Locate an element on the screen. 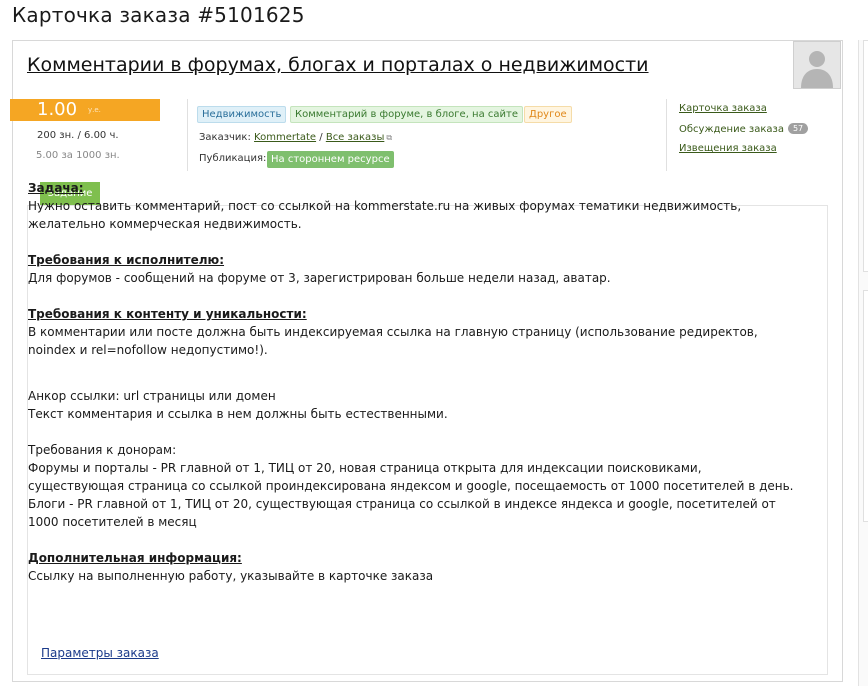 This screenshot has width=868, height=686. donors-title: Требования к донорам: is located at coordinates (102, 450).